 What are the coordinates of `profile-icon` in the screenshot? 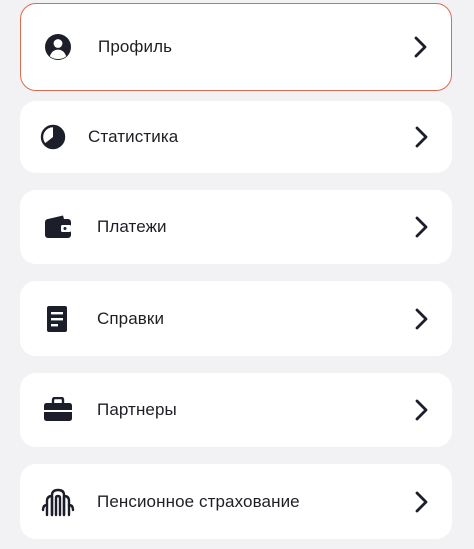 It's located at (58, 47).